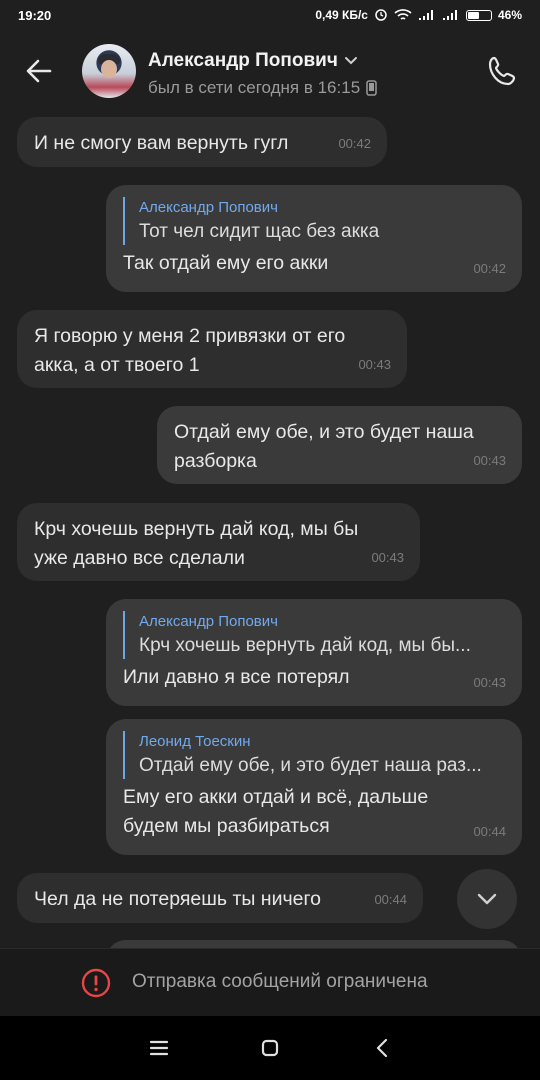 This screenshot has width=540, height=1080. I want to click on back-arrow-icon, so click(39, 71).